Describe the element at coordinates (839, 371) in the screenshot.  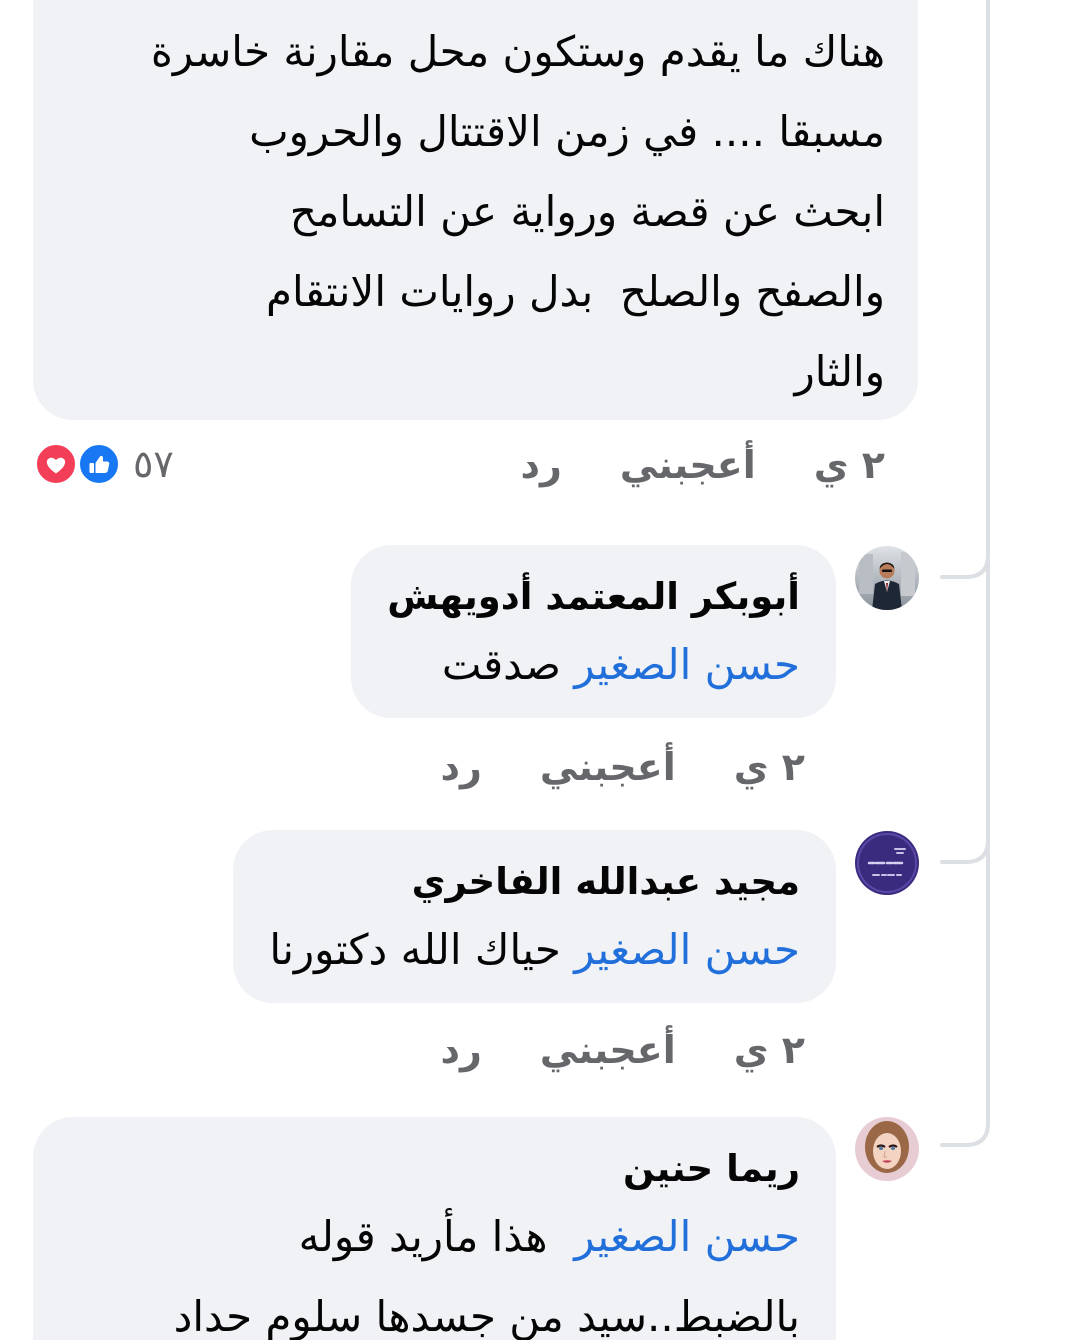
I see `comment-text-line: والثار` at that location.